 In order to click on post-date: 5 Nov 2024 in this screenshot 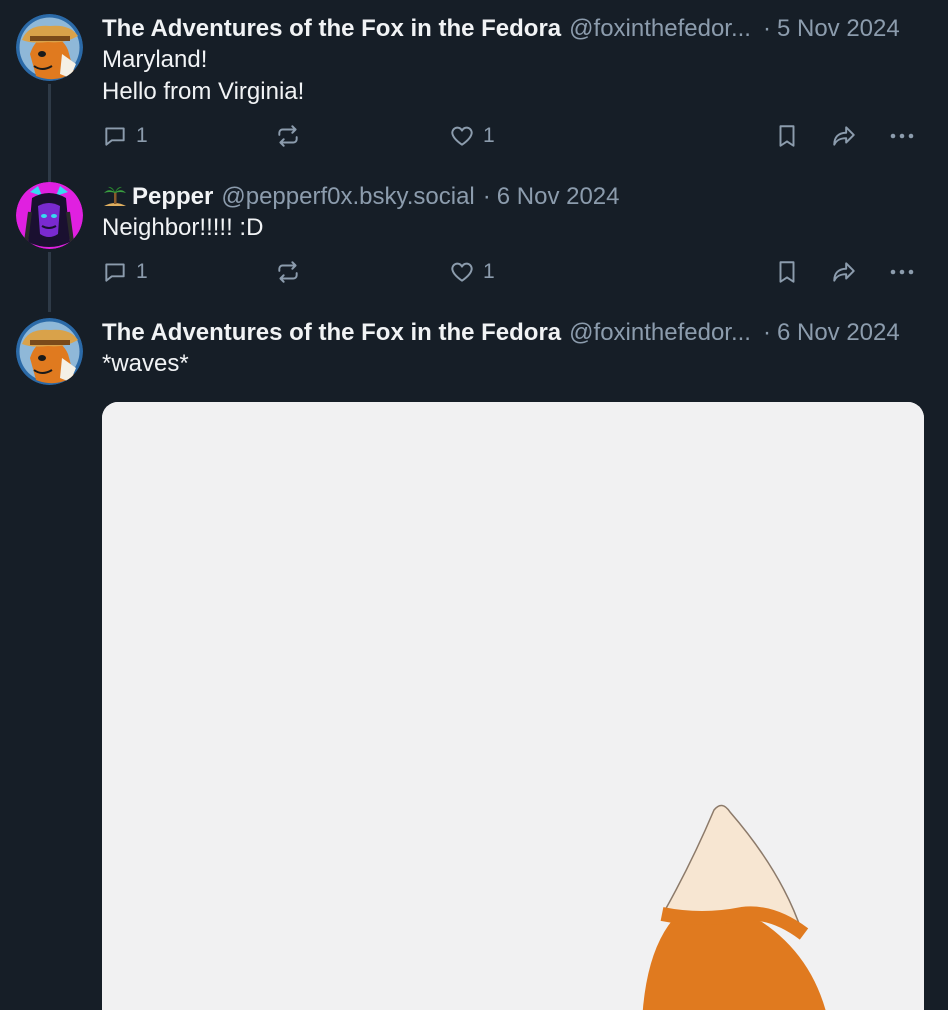, I will do `click(838, 29)`.